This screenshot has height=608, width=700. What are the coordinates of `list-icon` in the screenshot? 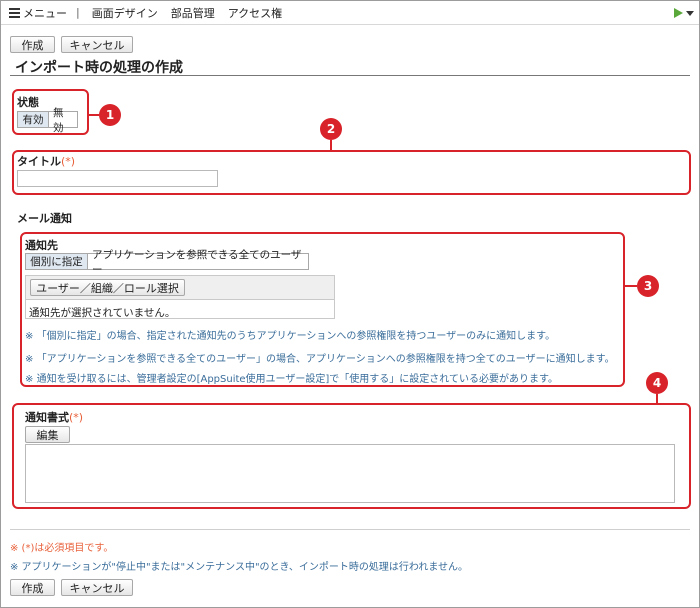 It's located at (14, 12).